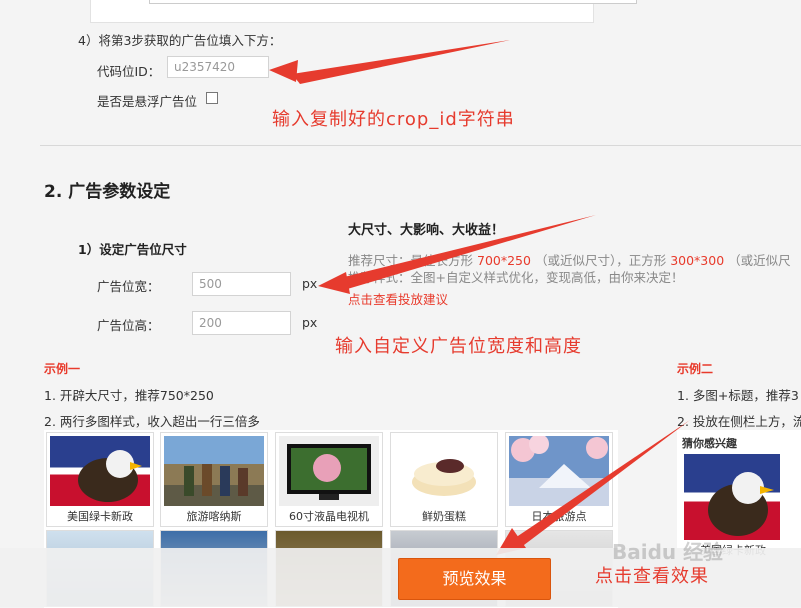 The height and width of the screenshot is (608, 801). What do you see at coordinates (334, 283) in the screenshot?
I see `arrowhead-width` at bounding box center [334, 283].